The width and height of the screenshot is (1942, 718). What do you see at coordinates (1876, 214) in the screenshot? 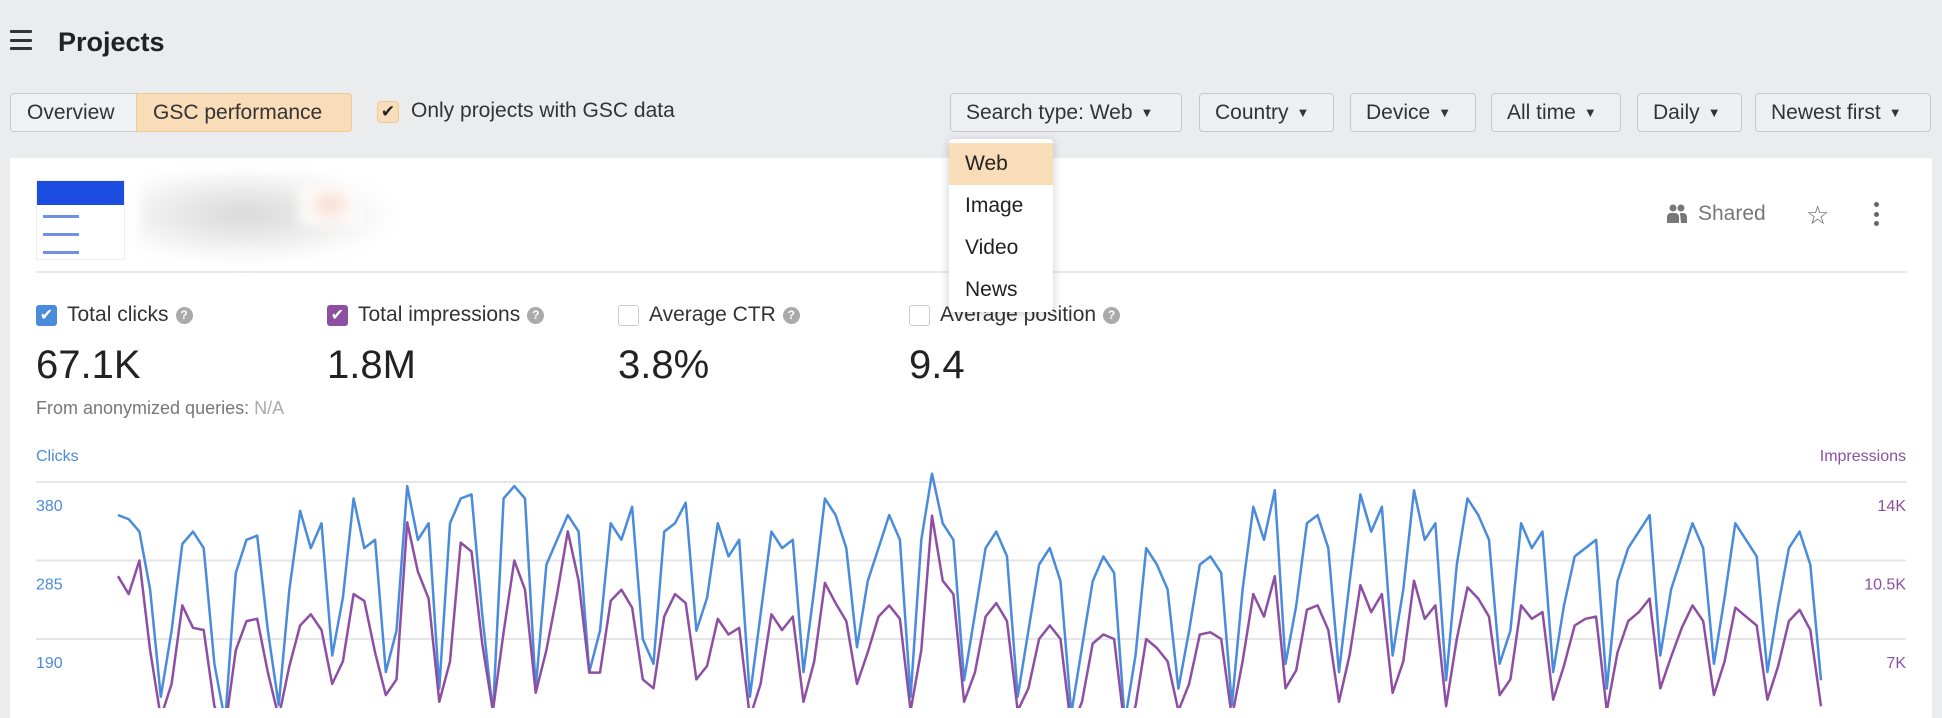
I see `more-vertical-icon` at bounding box center [1876, 214].